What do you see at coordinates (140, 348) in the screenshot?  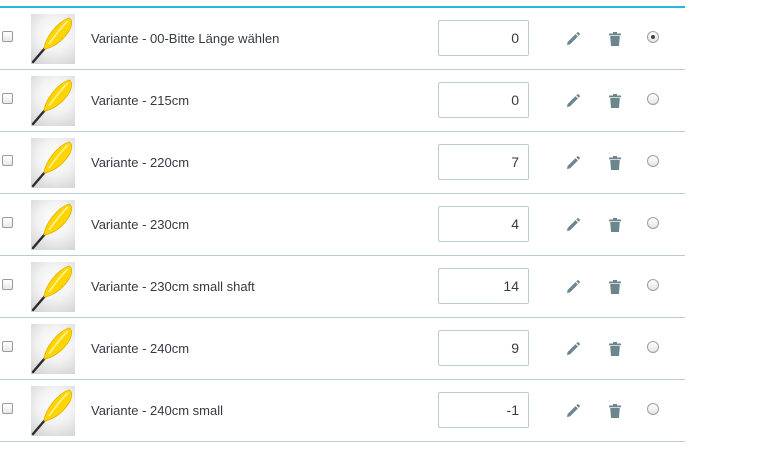 I see `variant-name: Variante - 240cm` at bounding box center [140, 348].